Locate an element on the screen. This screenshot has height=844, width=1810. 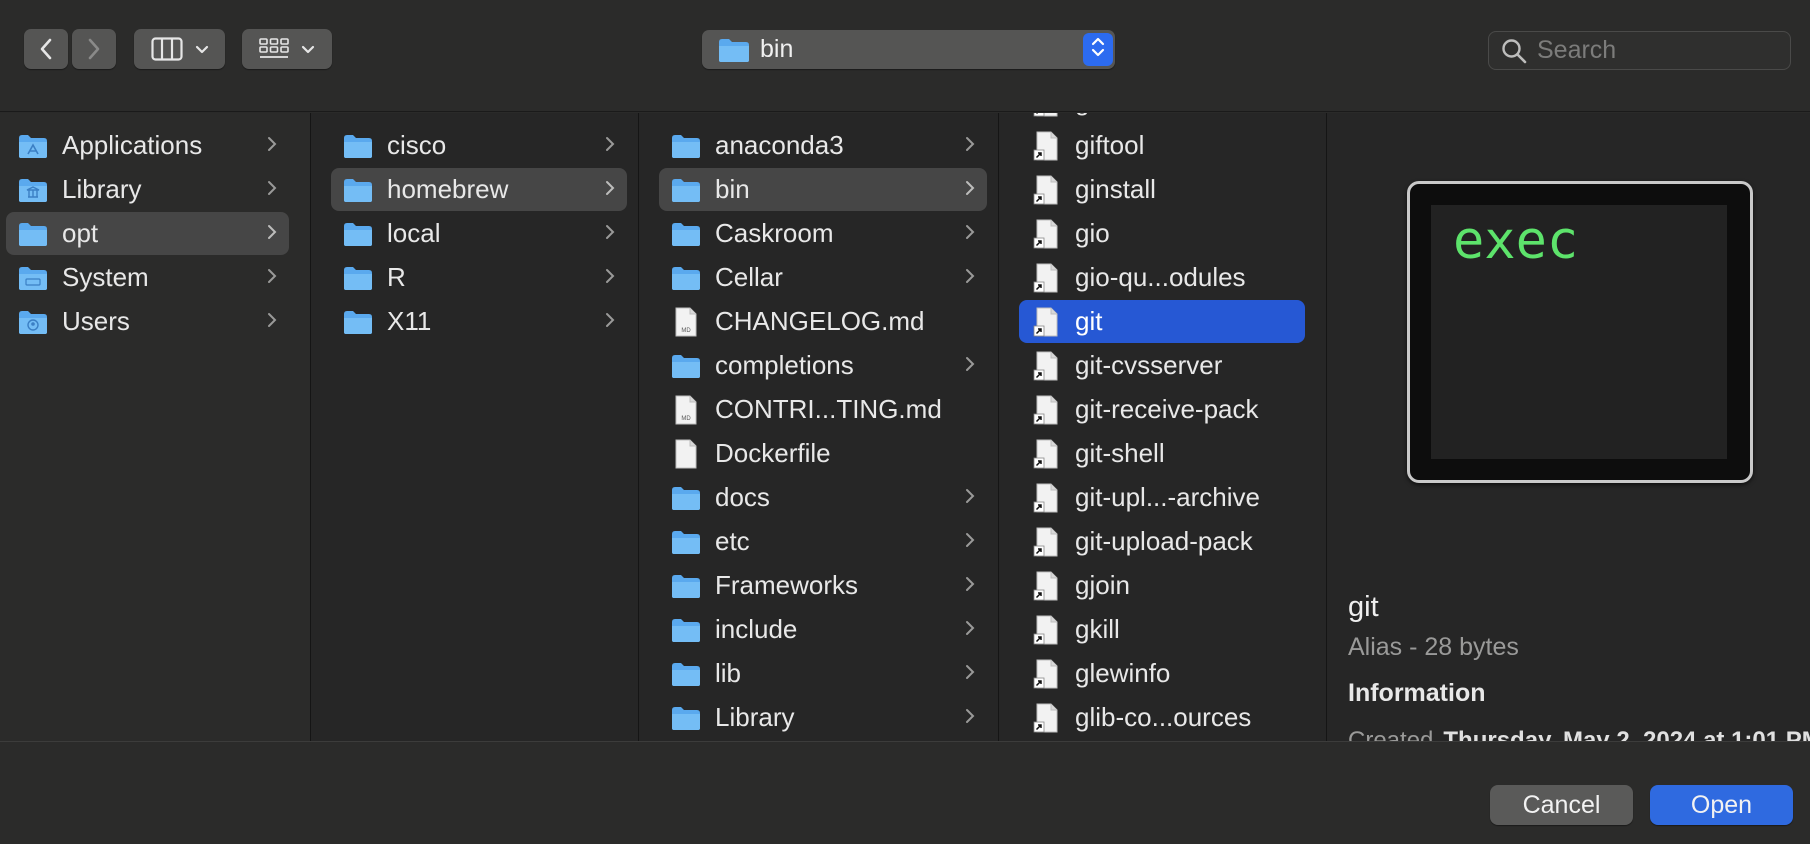
list-item: Frameworks is located at coordinates (823, 585).